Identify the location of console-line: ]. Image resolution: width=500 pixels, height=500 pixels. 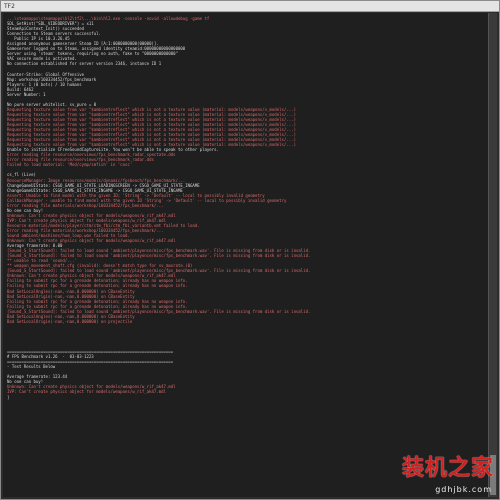
(8, 397).